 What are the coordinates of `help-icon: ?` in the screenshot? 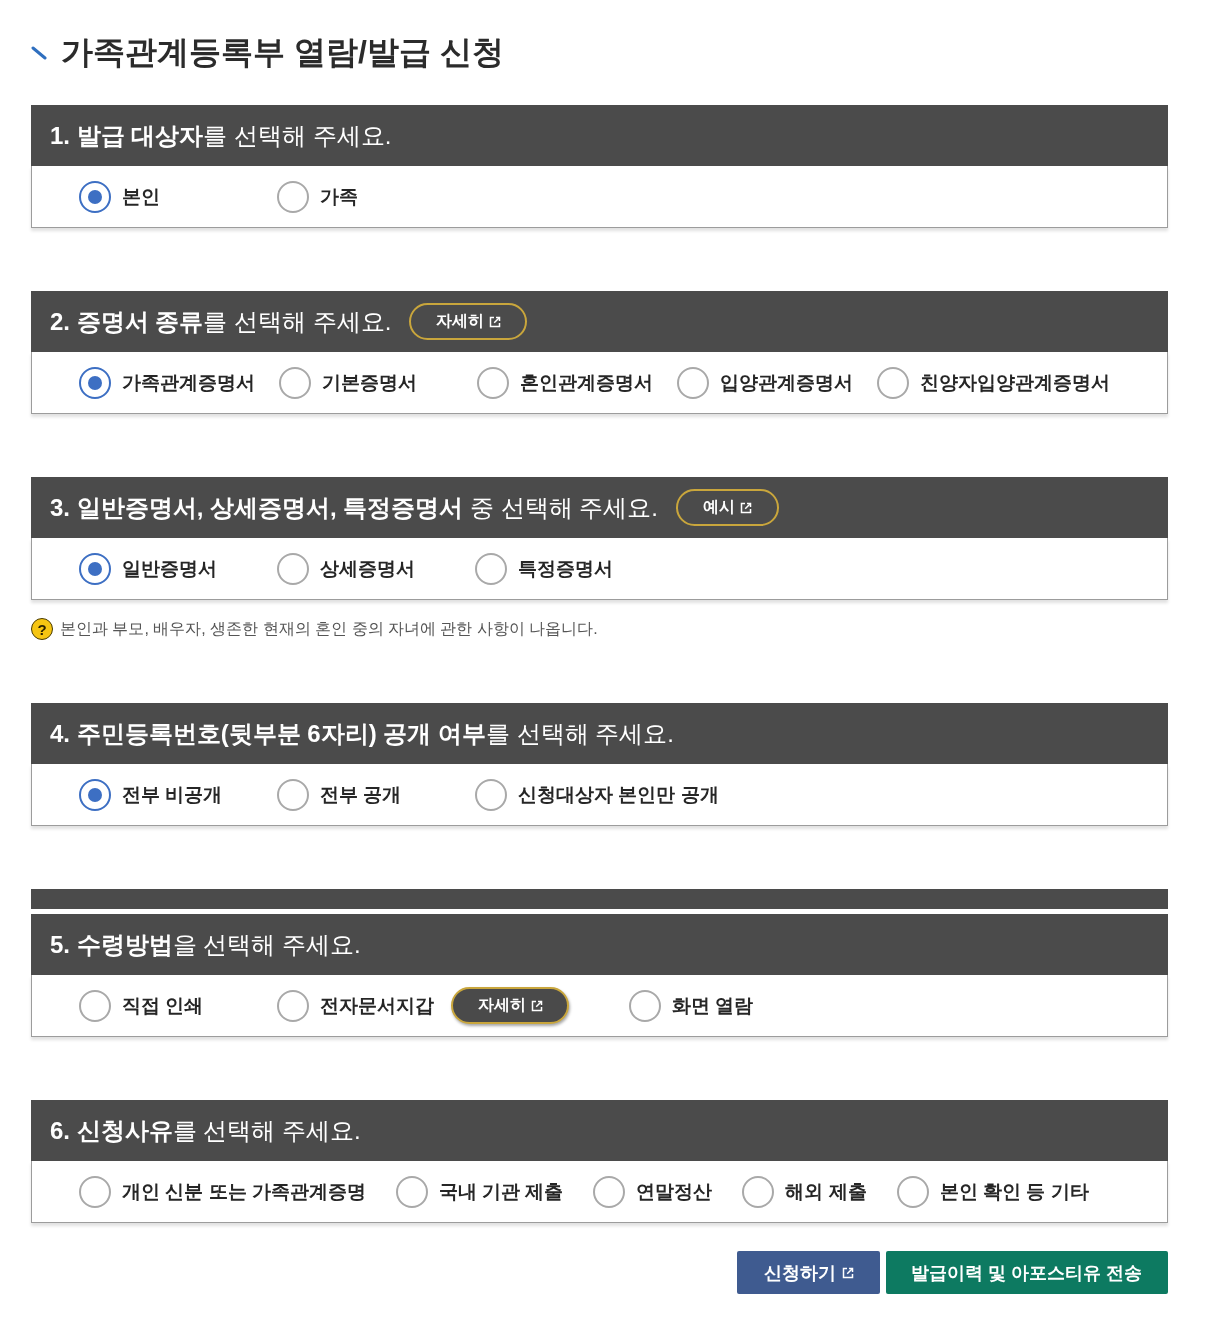 It's located at (42, 629).